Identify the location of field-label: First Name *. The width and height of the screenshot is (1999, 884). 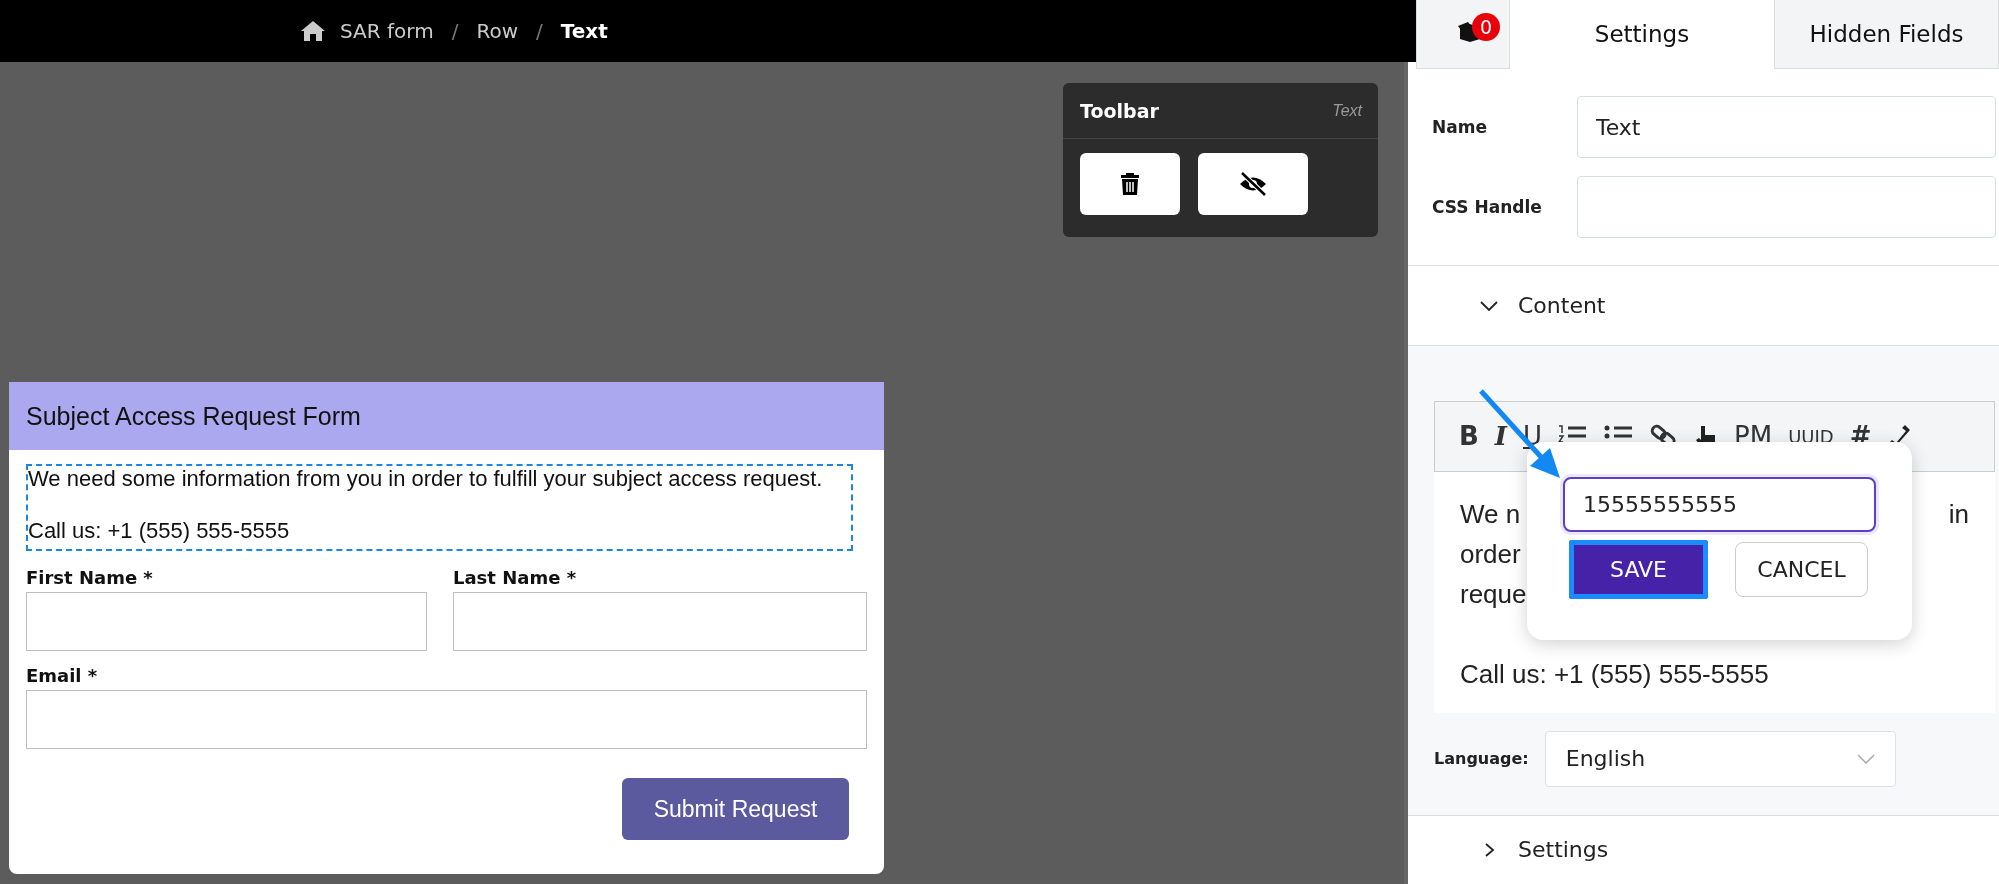
(90, 577).